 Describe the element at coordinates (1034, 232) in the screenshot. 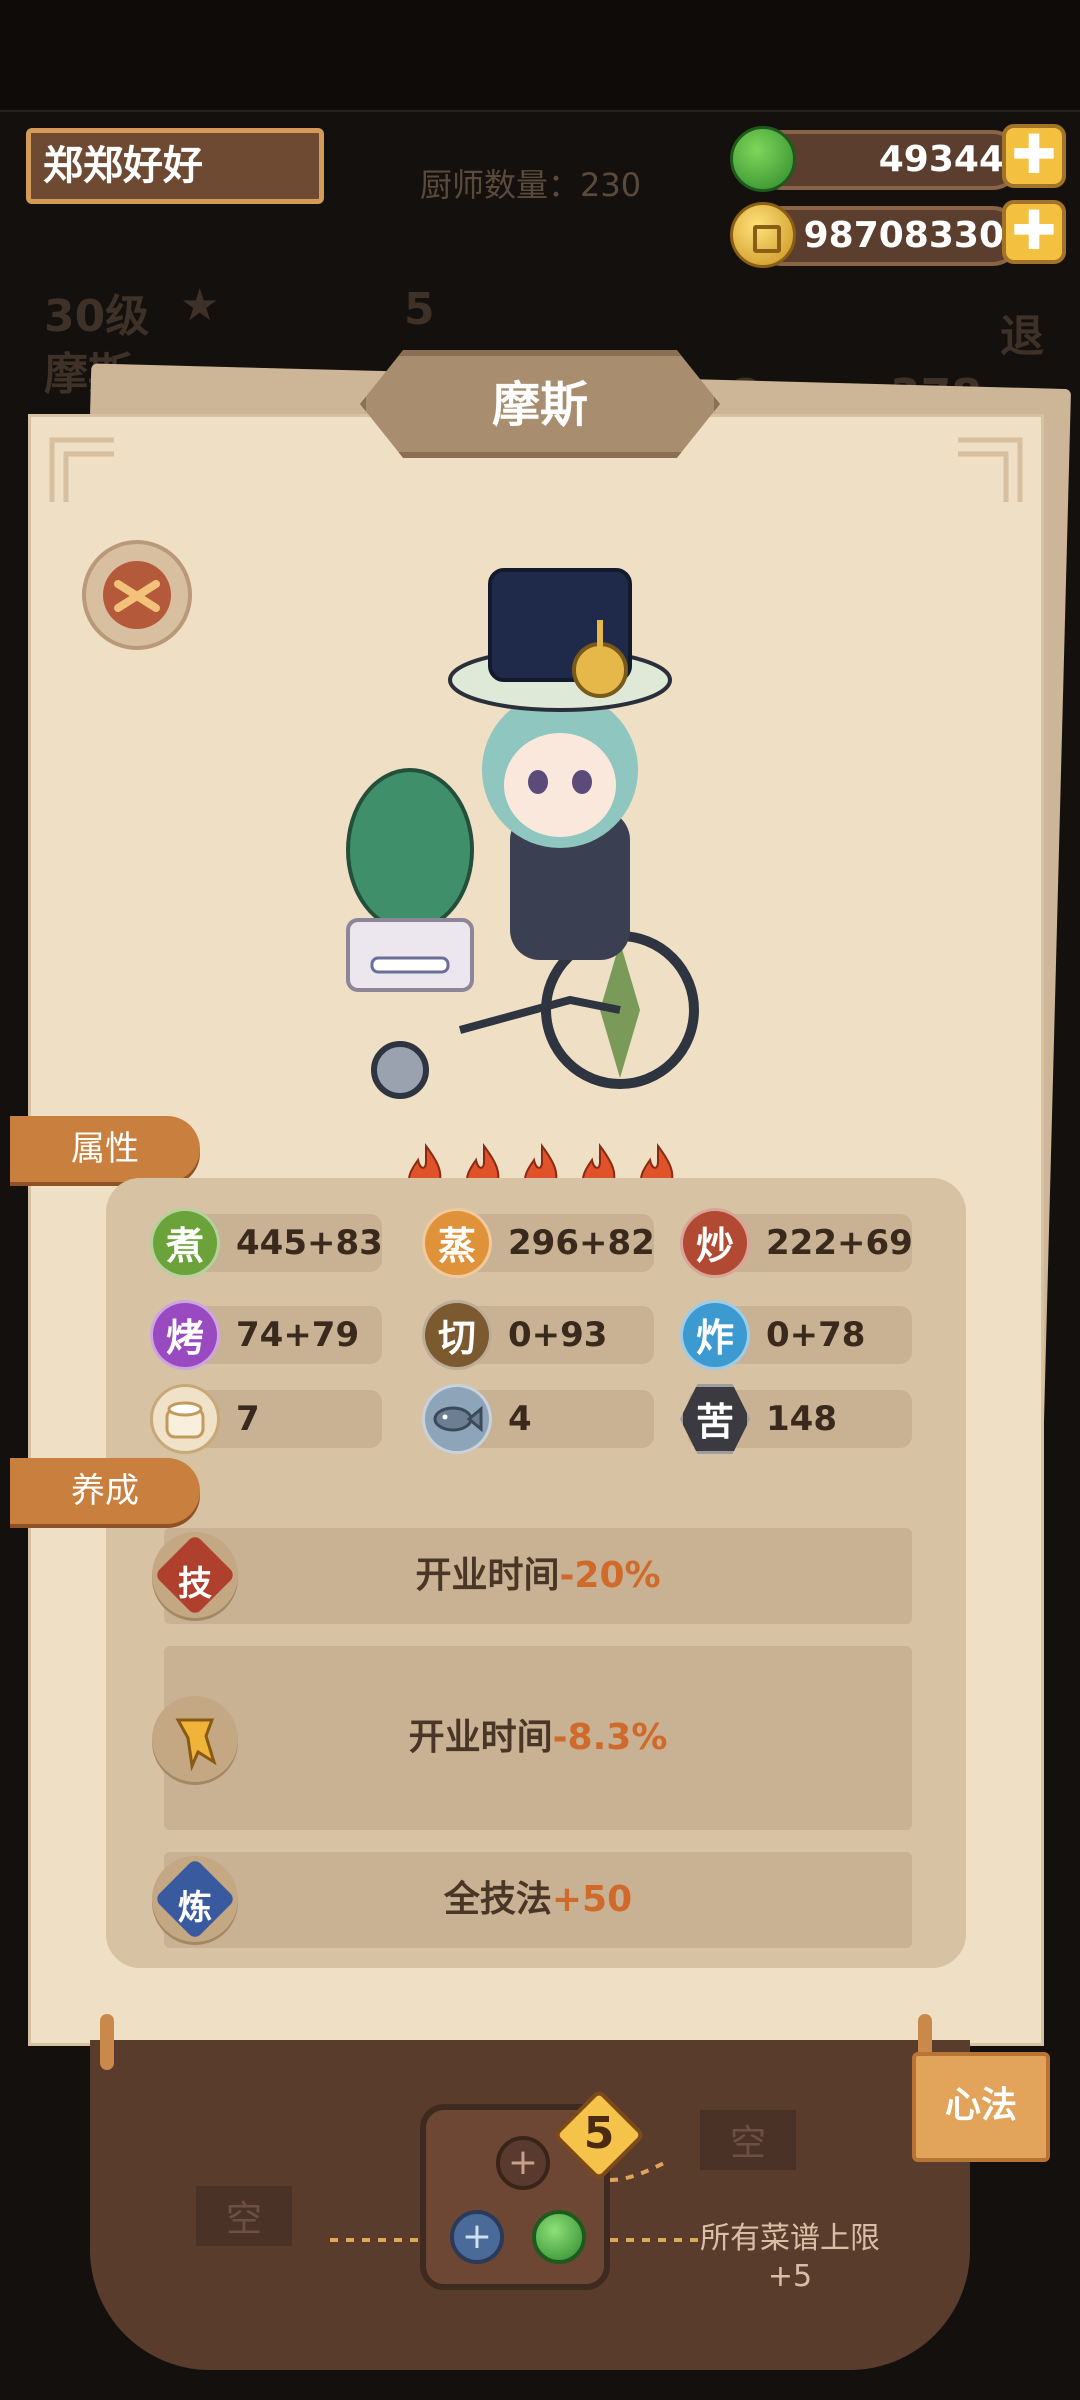

I see `add-coin-button: ✚` at that location.